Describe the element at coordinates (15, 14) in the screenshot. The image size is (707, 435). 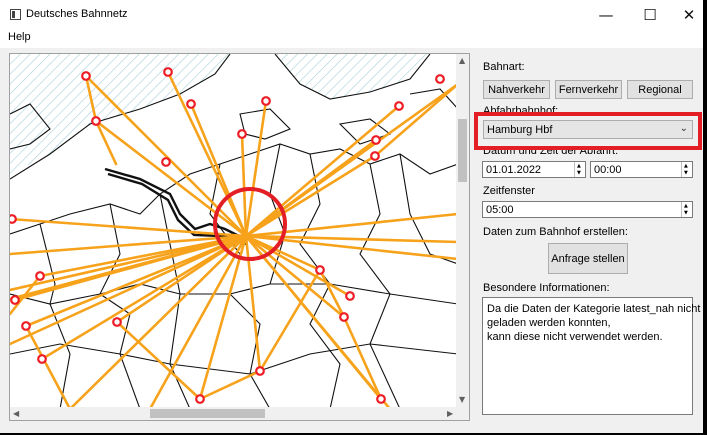
I see `app-icon` at that location.